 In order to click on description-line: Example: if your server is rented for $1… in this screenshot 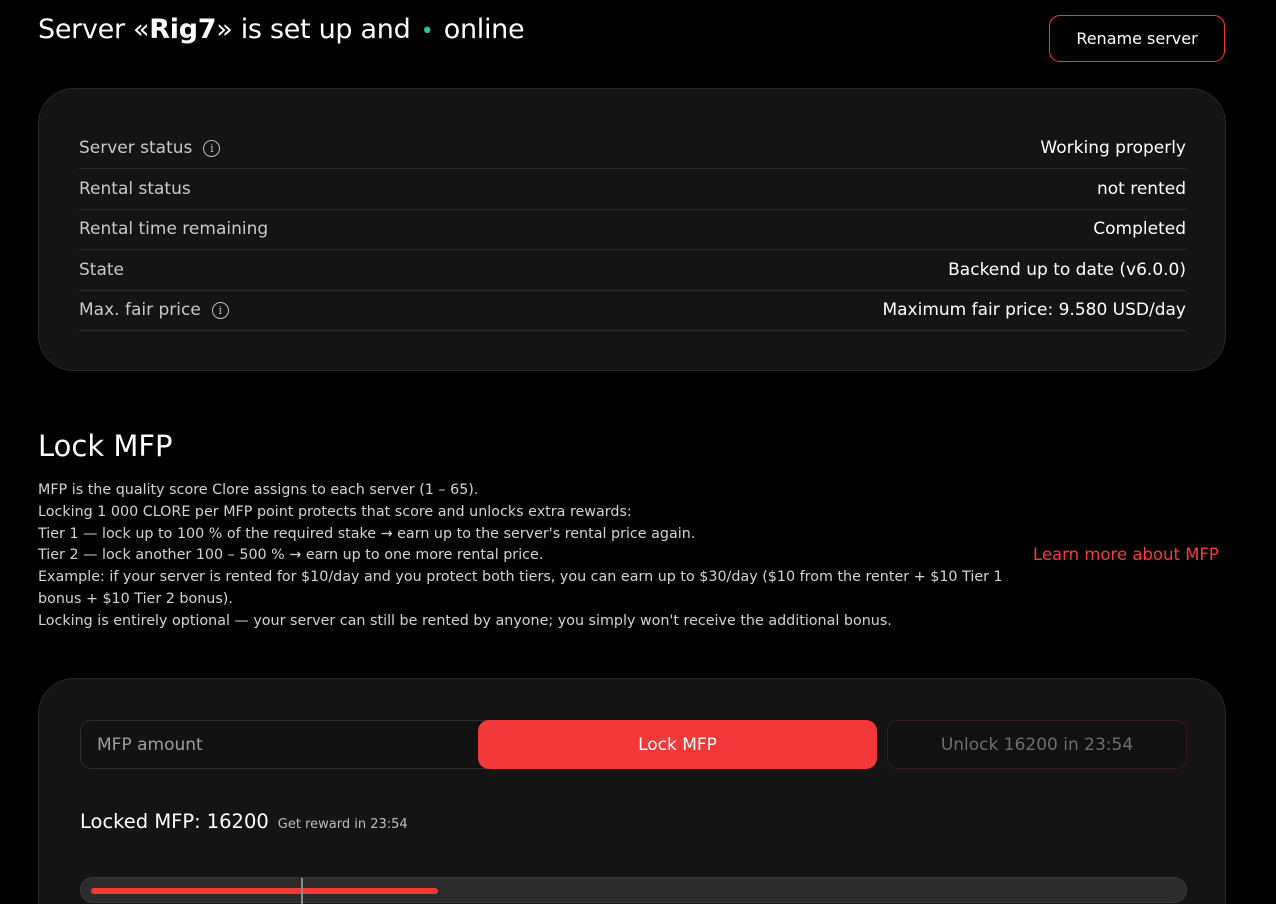, I will do `click(520, 588)`.